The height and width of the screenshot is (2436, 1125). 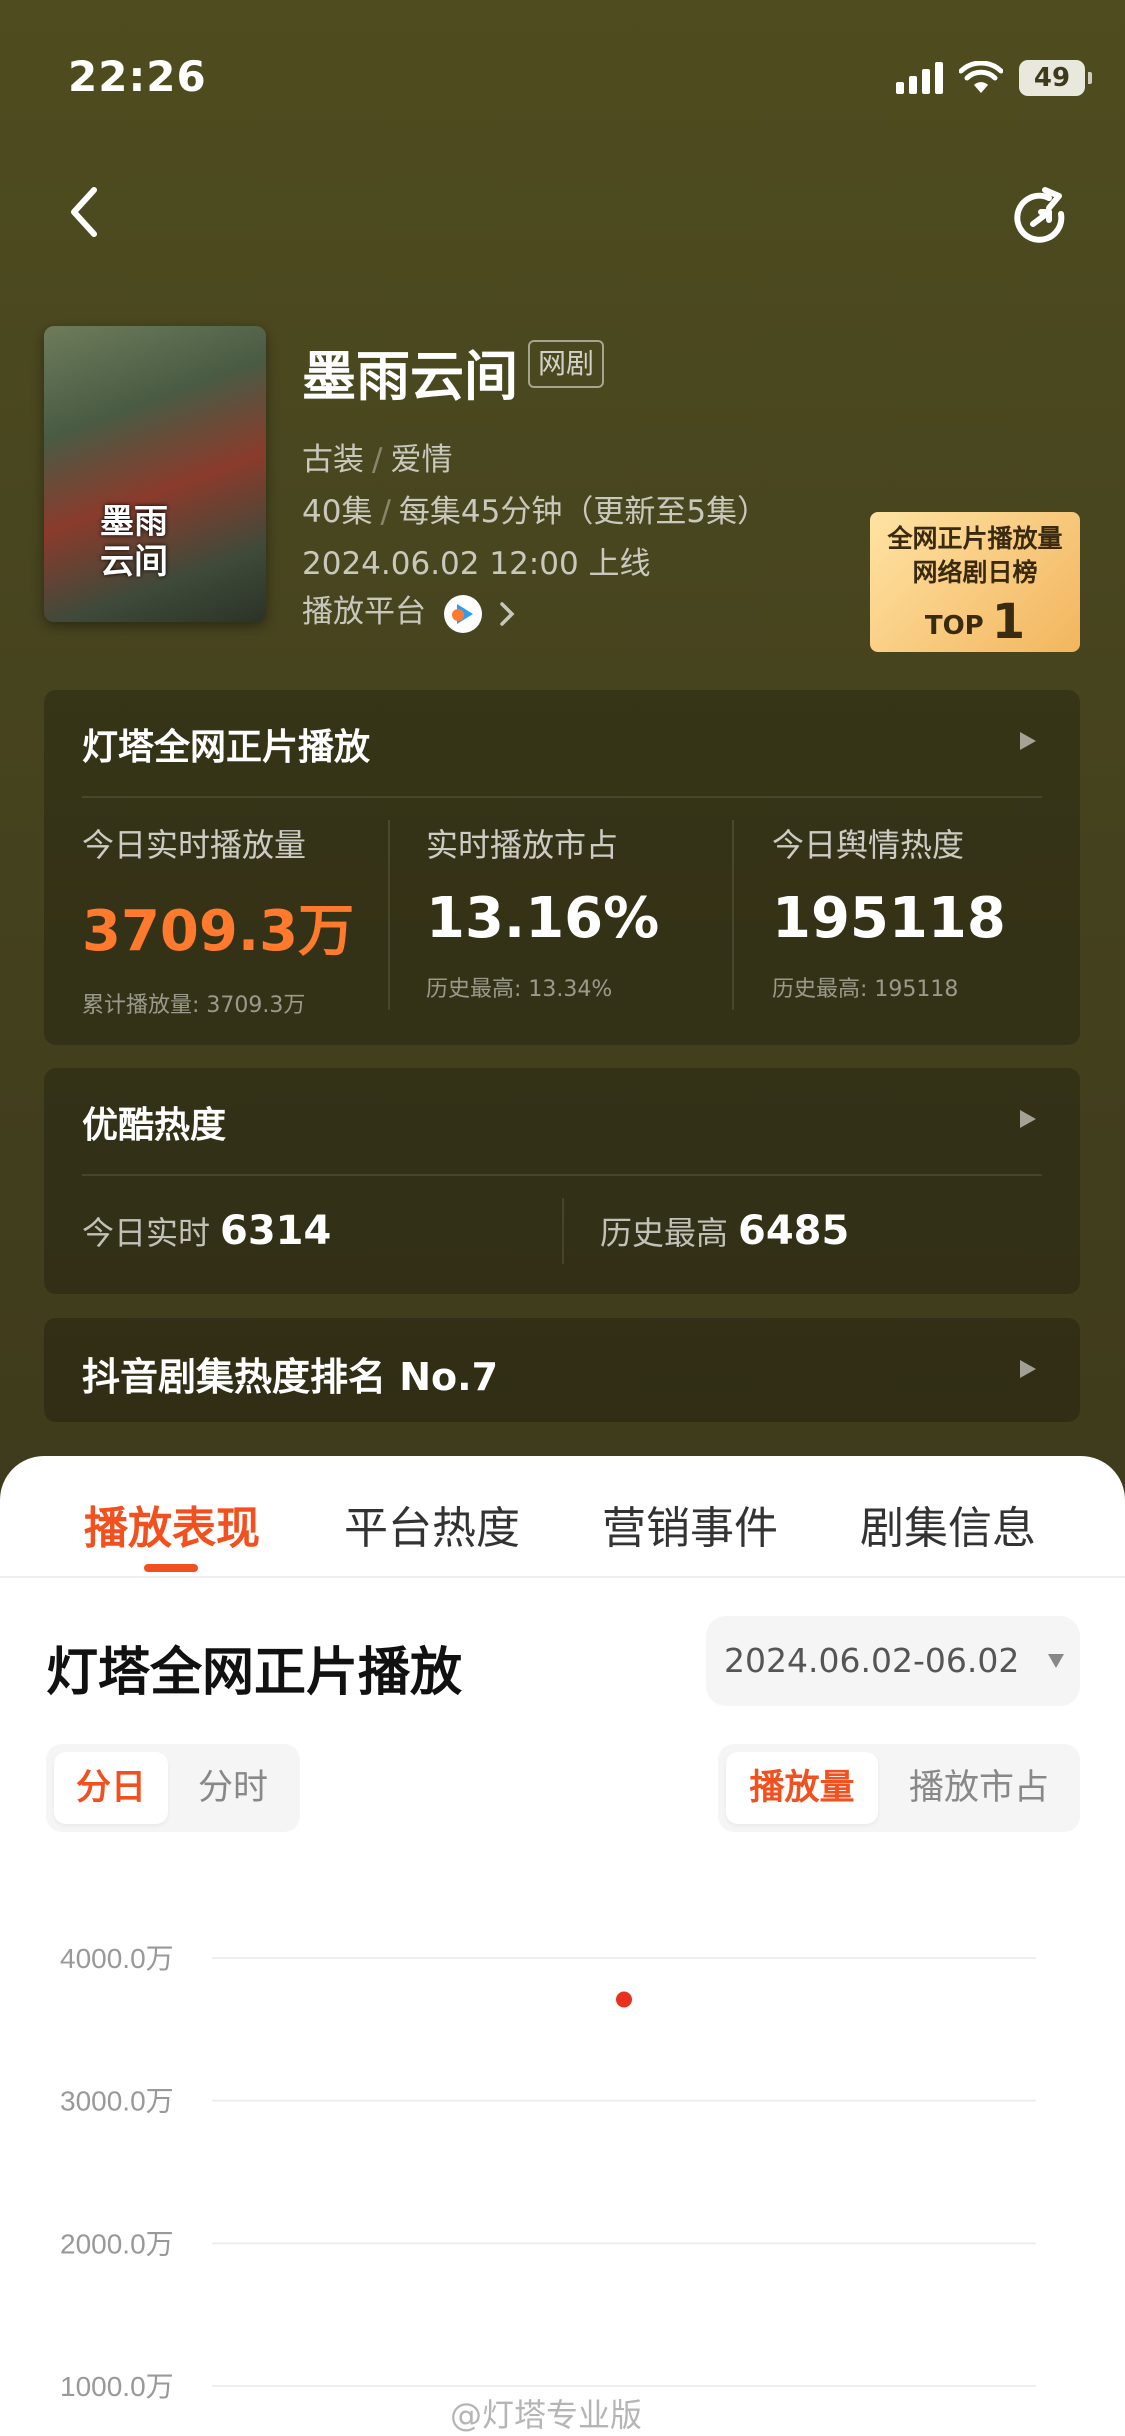 What do you see at coordinates (519, 989) in the screenshot?
I see `stat-sub: 历史最高: 13.34%` at bounding box center [519, 989].